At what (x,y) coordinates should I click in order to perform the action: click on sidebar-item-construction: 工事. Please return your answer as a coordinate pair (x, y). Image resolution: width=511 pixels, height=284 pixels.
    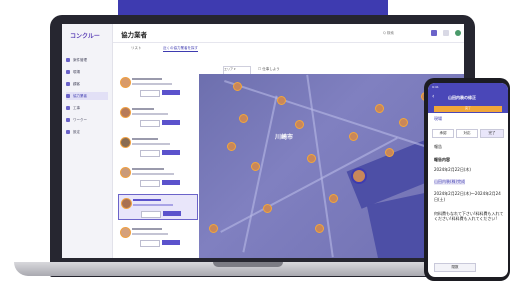
    Looking at the image, I should click on (87, 108).